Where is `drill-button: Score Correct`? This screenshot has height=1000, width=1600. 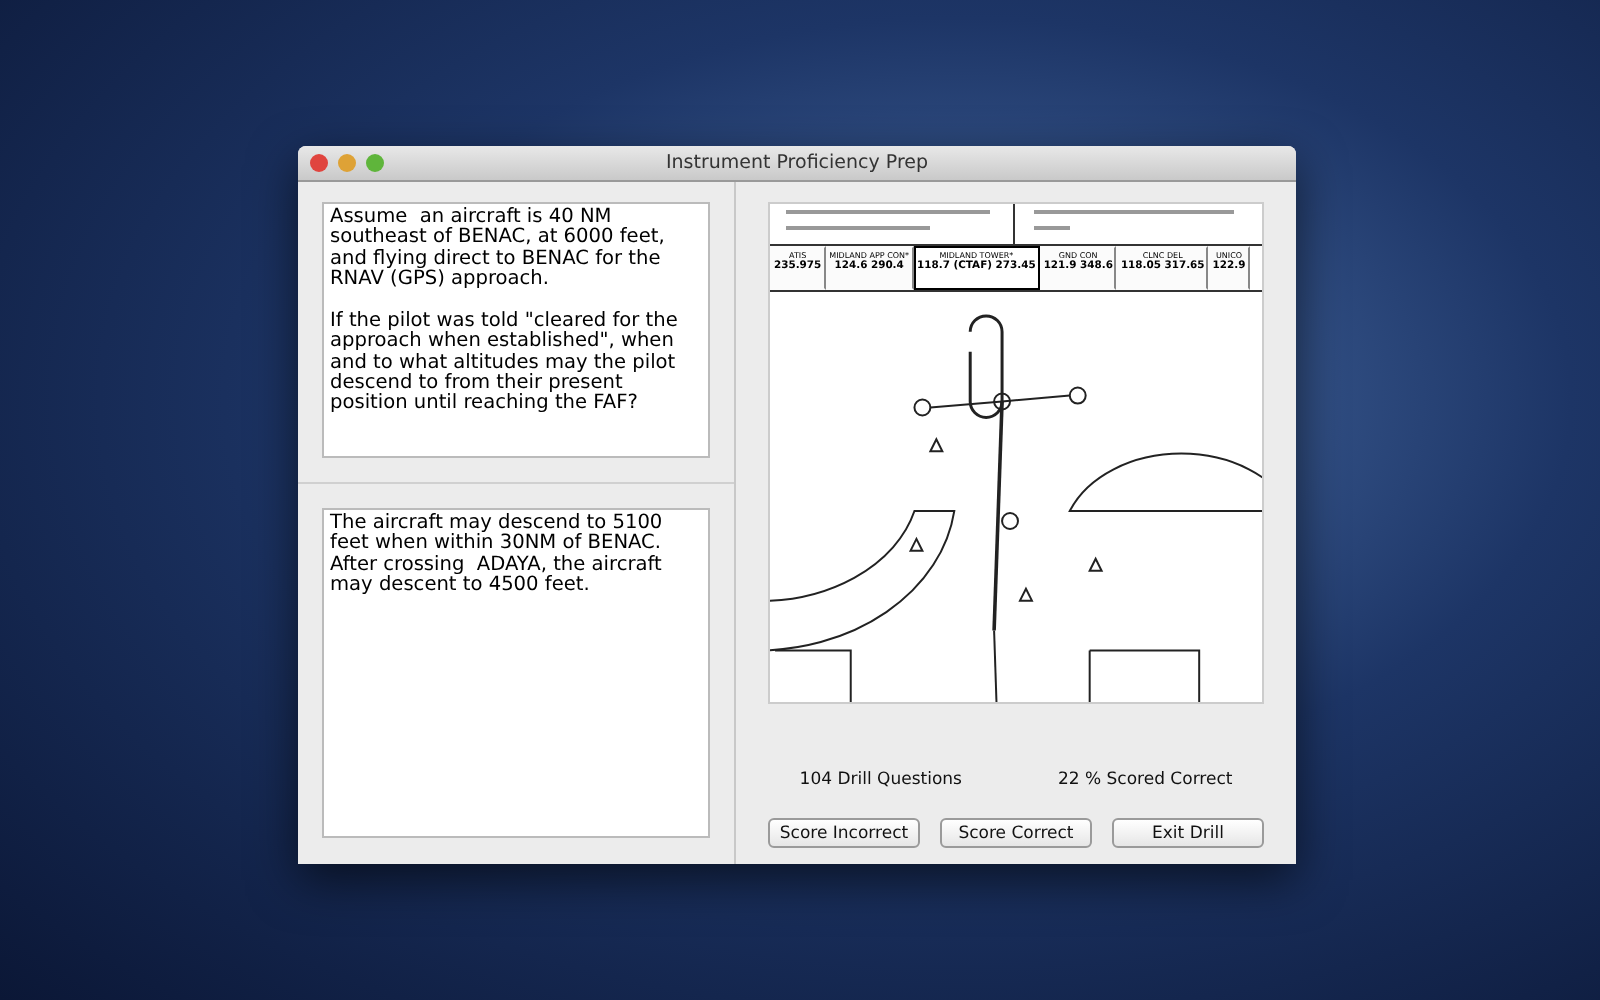 drill-button: Score Correct is located at coordinates (1016, 833).